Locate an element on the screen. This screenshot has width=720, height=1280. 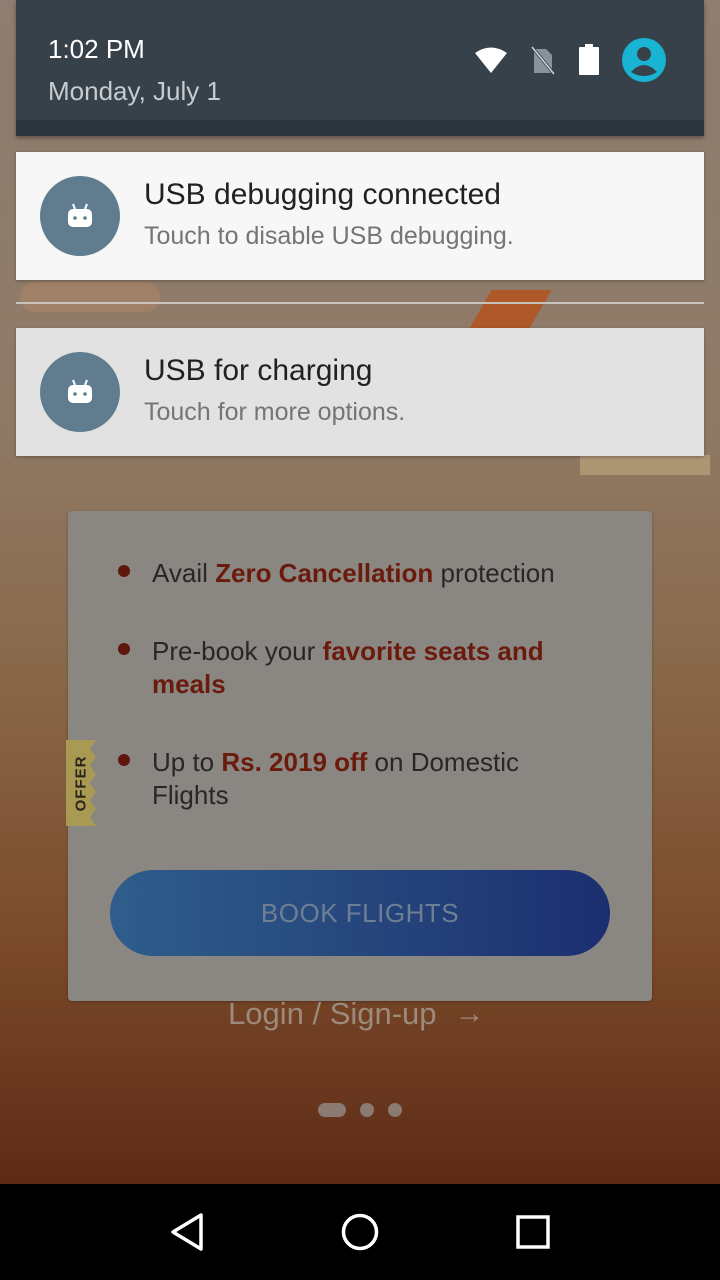
background-strip-decoration is located at coordinates (645, 465).